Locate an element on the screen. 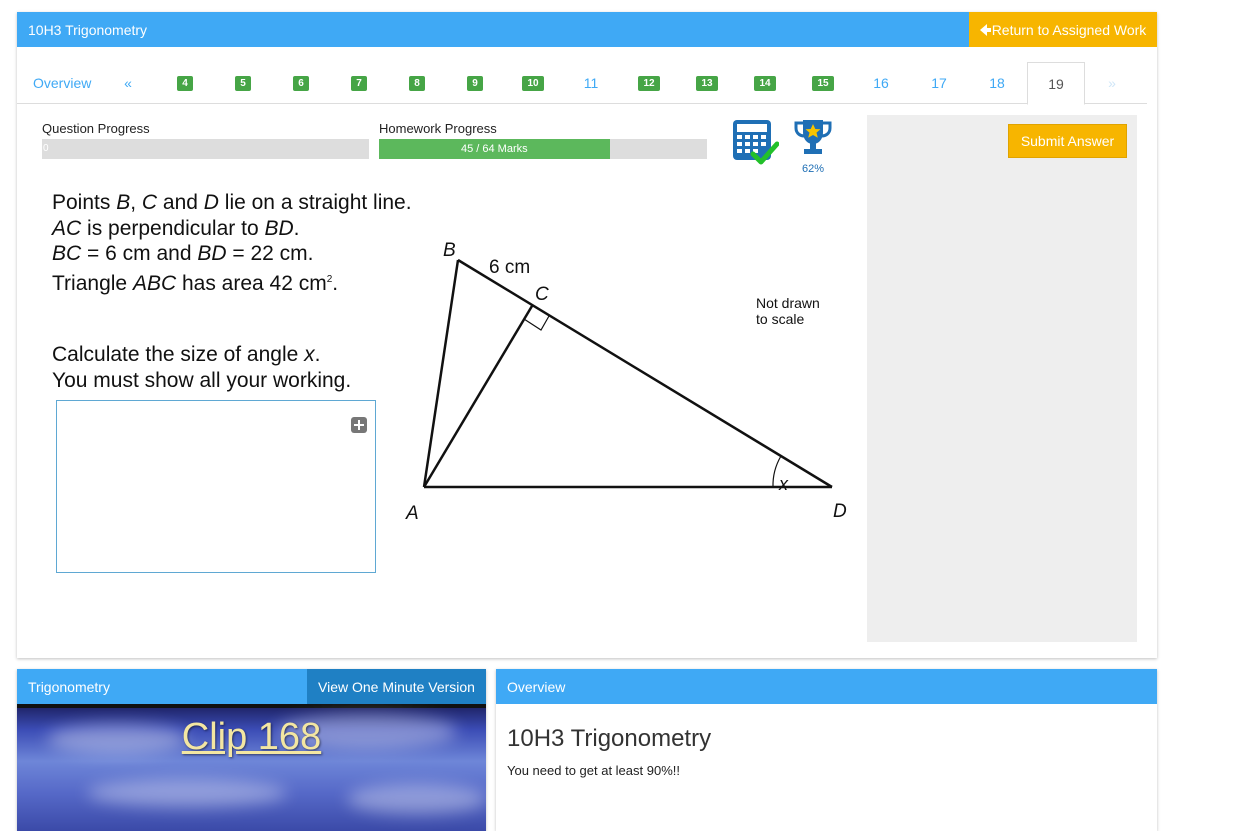 The height and width of the screenshot is (831, 1254). tab-question-14: 14 is located at coordinates (765, 83).